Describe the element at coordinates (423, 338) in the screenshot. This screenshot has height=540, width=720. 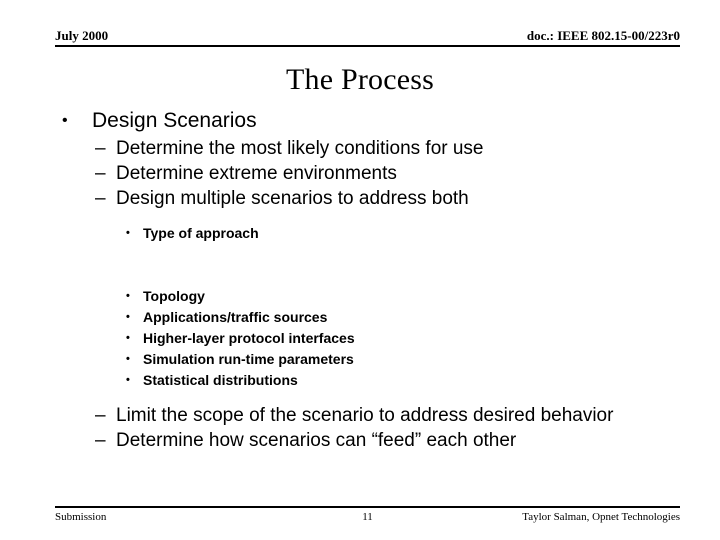
I see `bullet-level3: • Higher-layer protocol interfaces` at that location.